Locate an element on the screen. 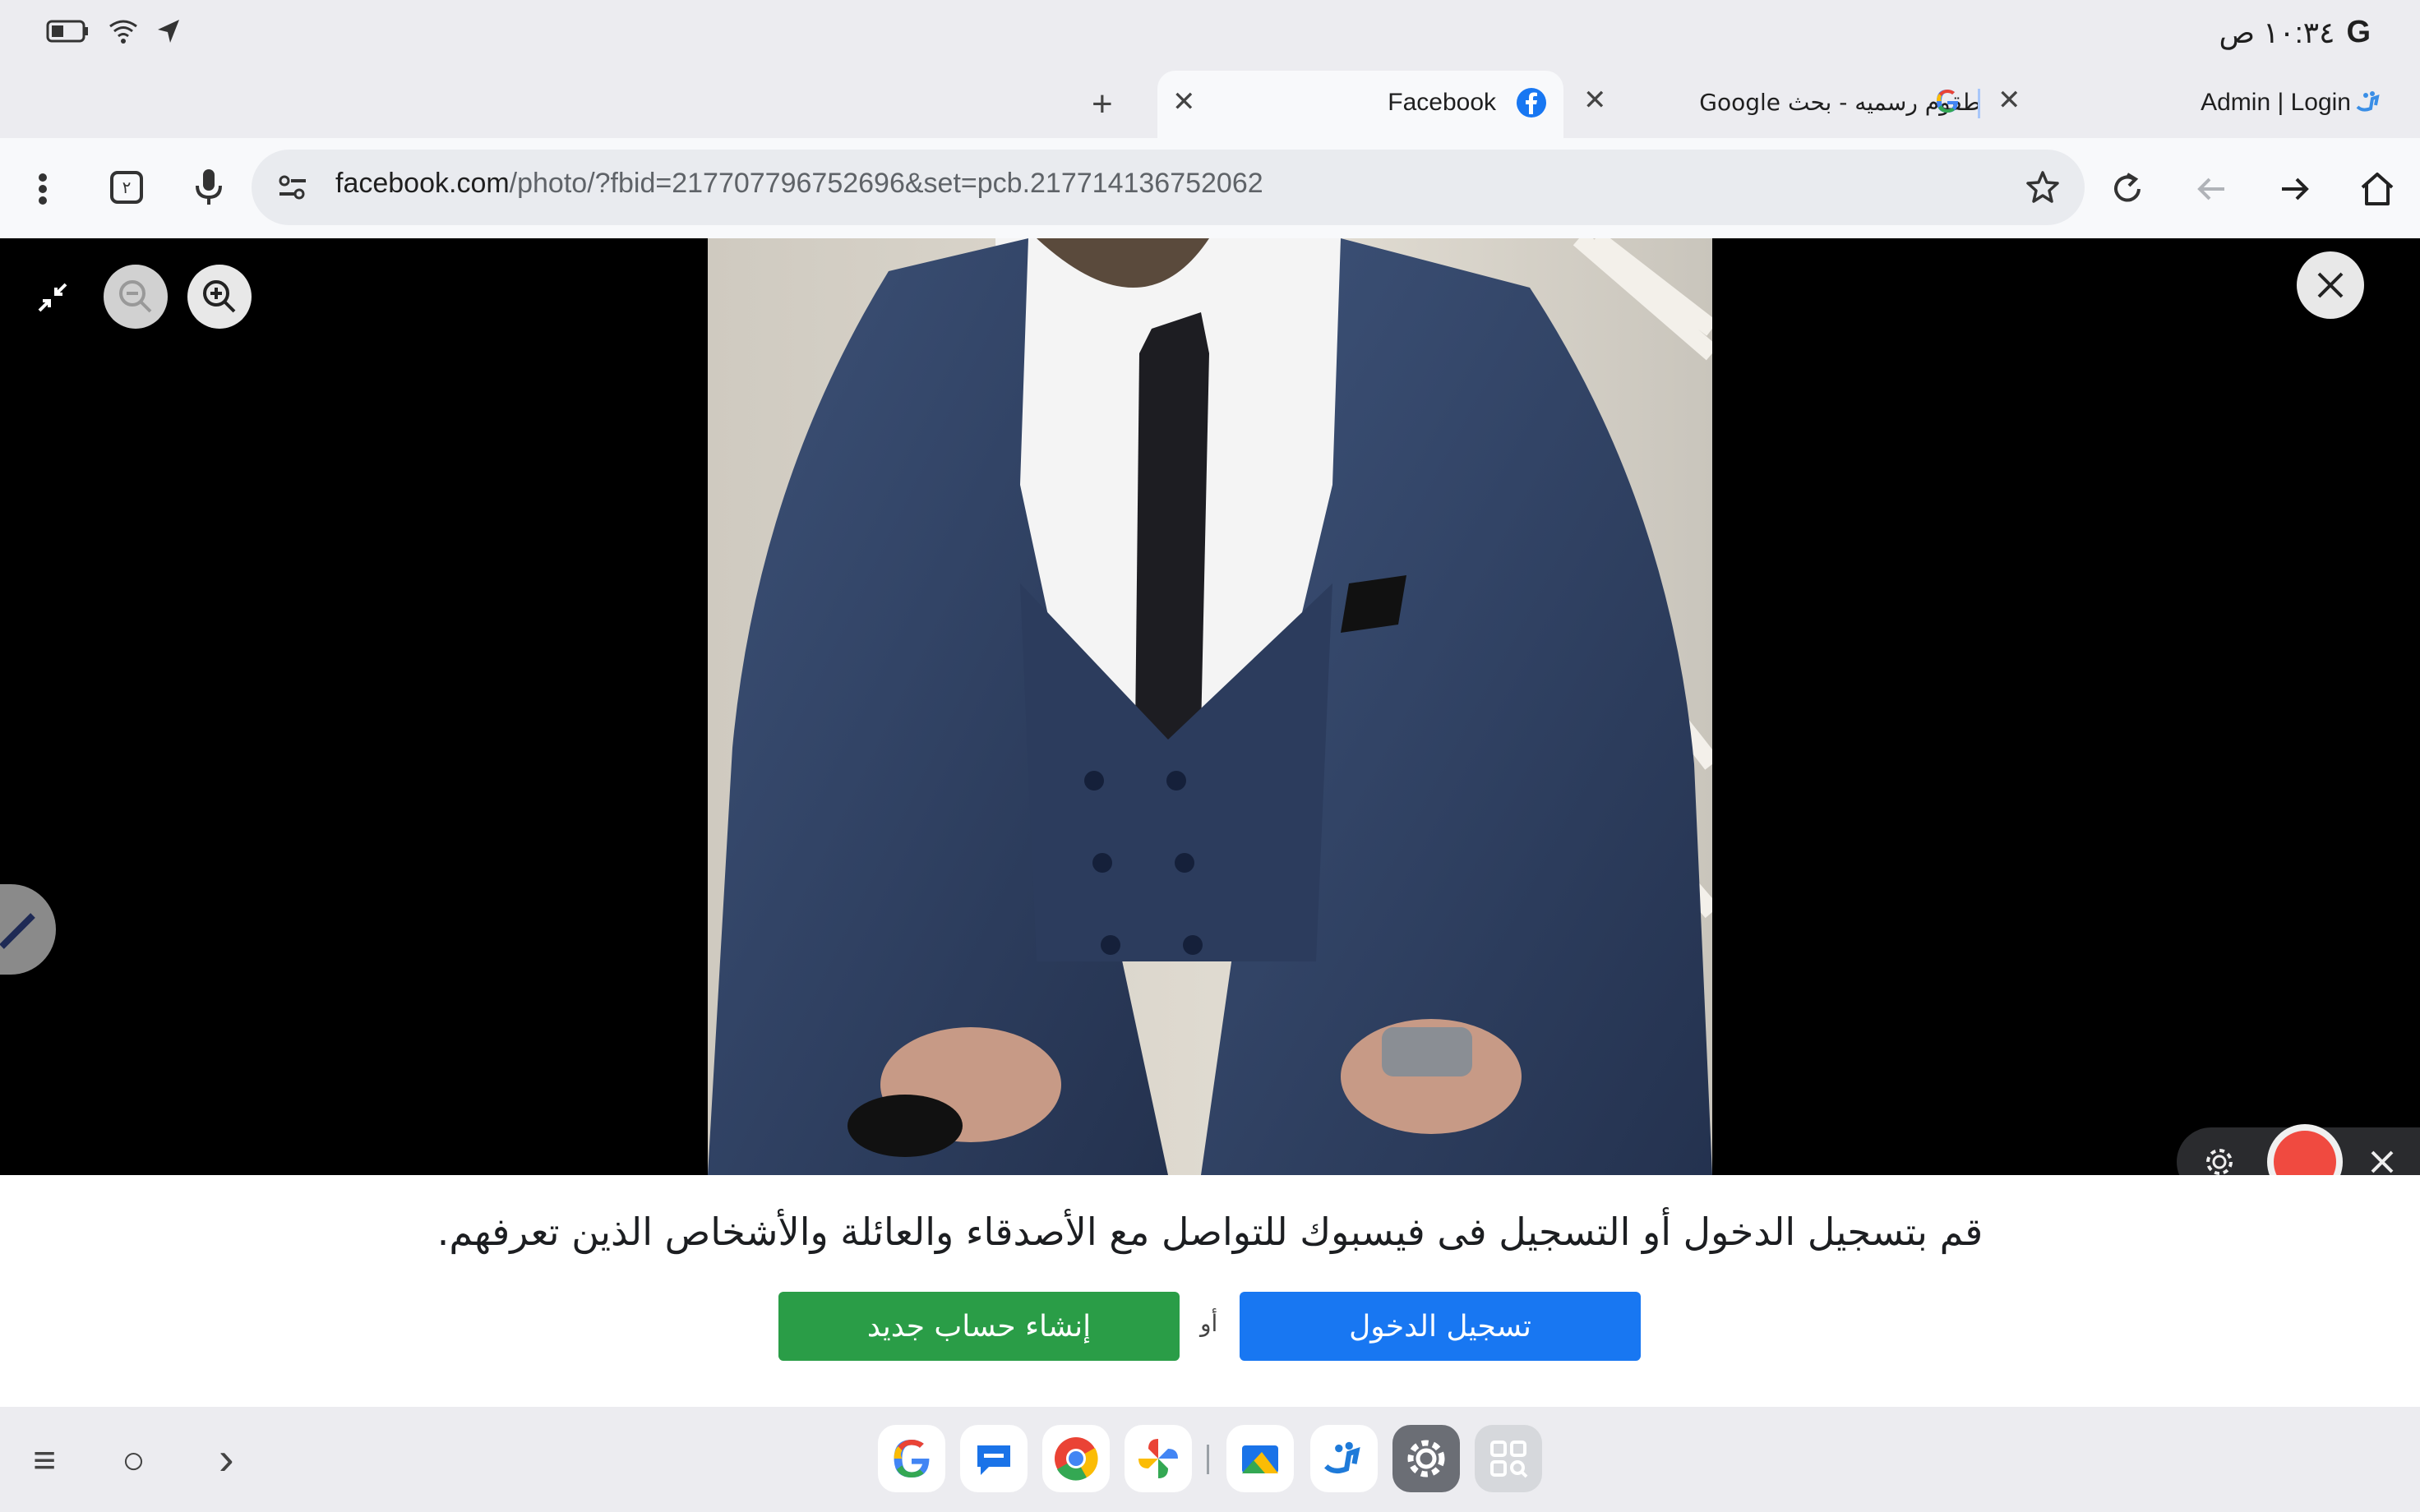 The width and height of the screenshot is (2420, 1512). tab-admin-login: Admin | Login is located at coordinates (2260, 105).